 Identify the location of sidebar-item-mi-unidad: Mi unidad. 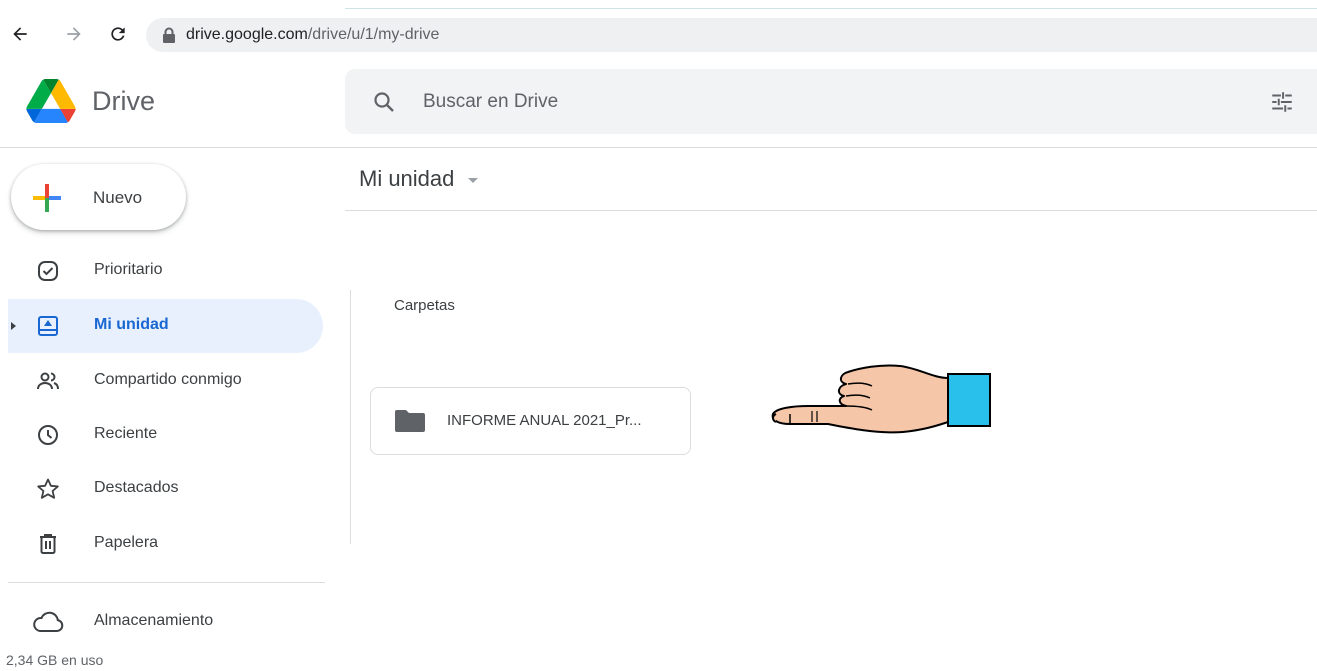
(165, 326).